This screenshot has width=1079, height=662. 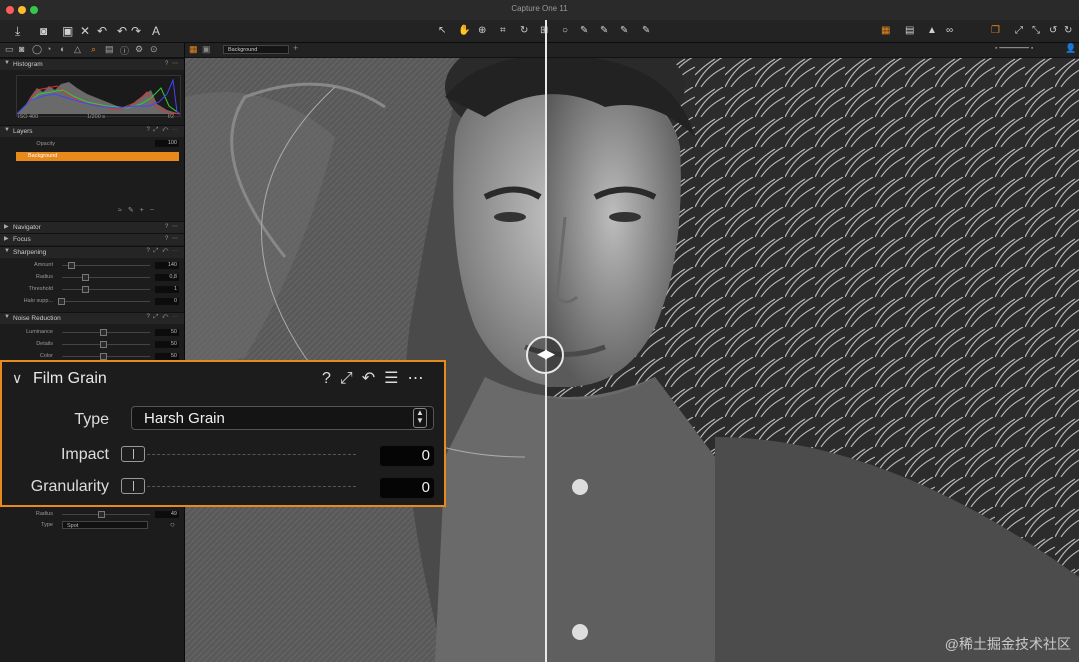 I want to click on focus-header: ▶ Focus ? ⋯, so click(x=92, y=239).